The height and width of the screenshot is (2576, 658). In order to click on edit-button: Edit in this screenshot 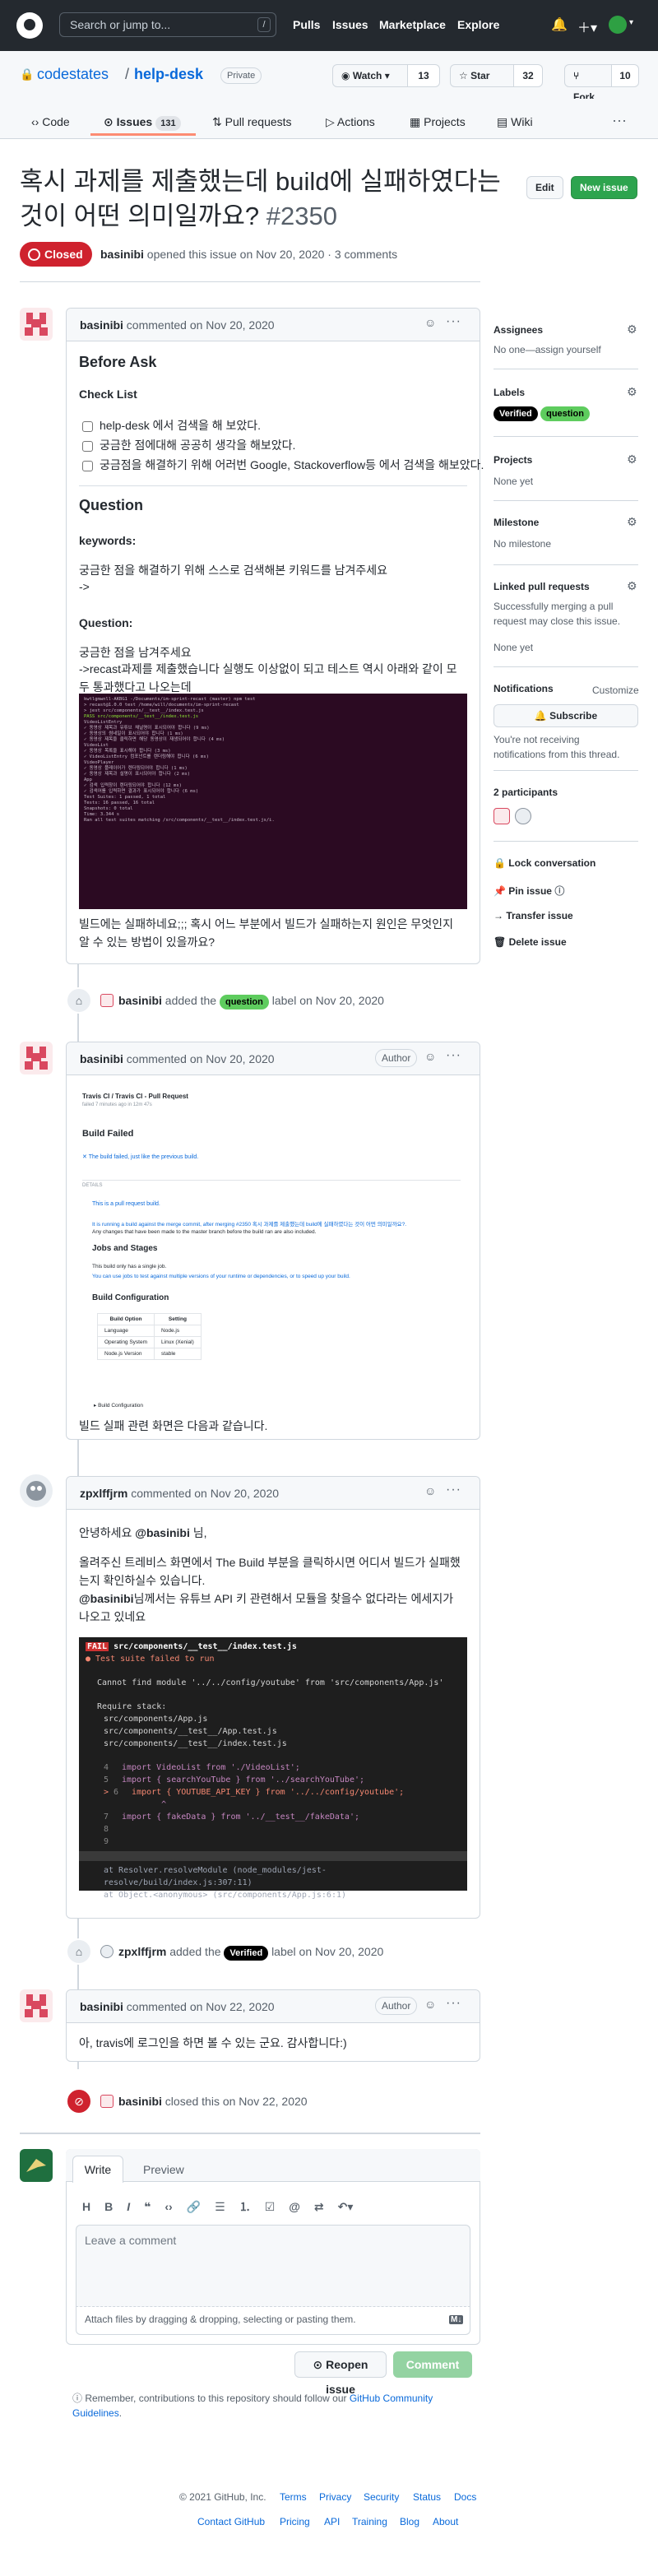, I will do `click(544, 187)`.